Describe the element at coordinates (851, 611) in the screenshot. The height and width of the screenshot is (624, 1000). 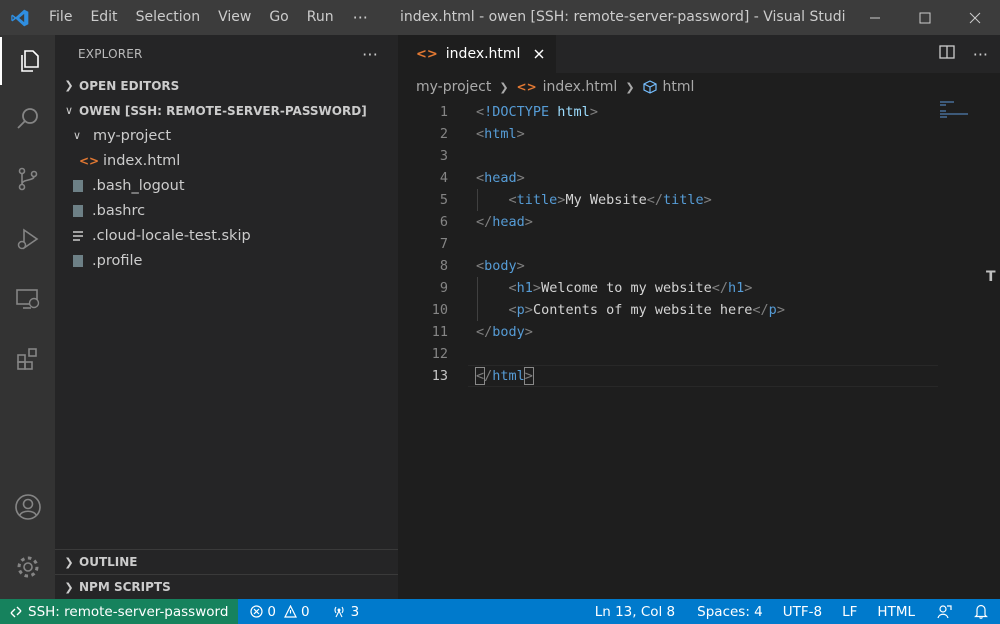
I see `eol-setting: LF` at that location.